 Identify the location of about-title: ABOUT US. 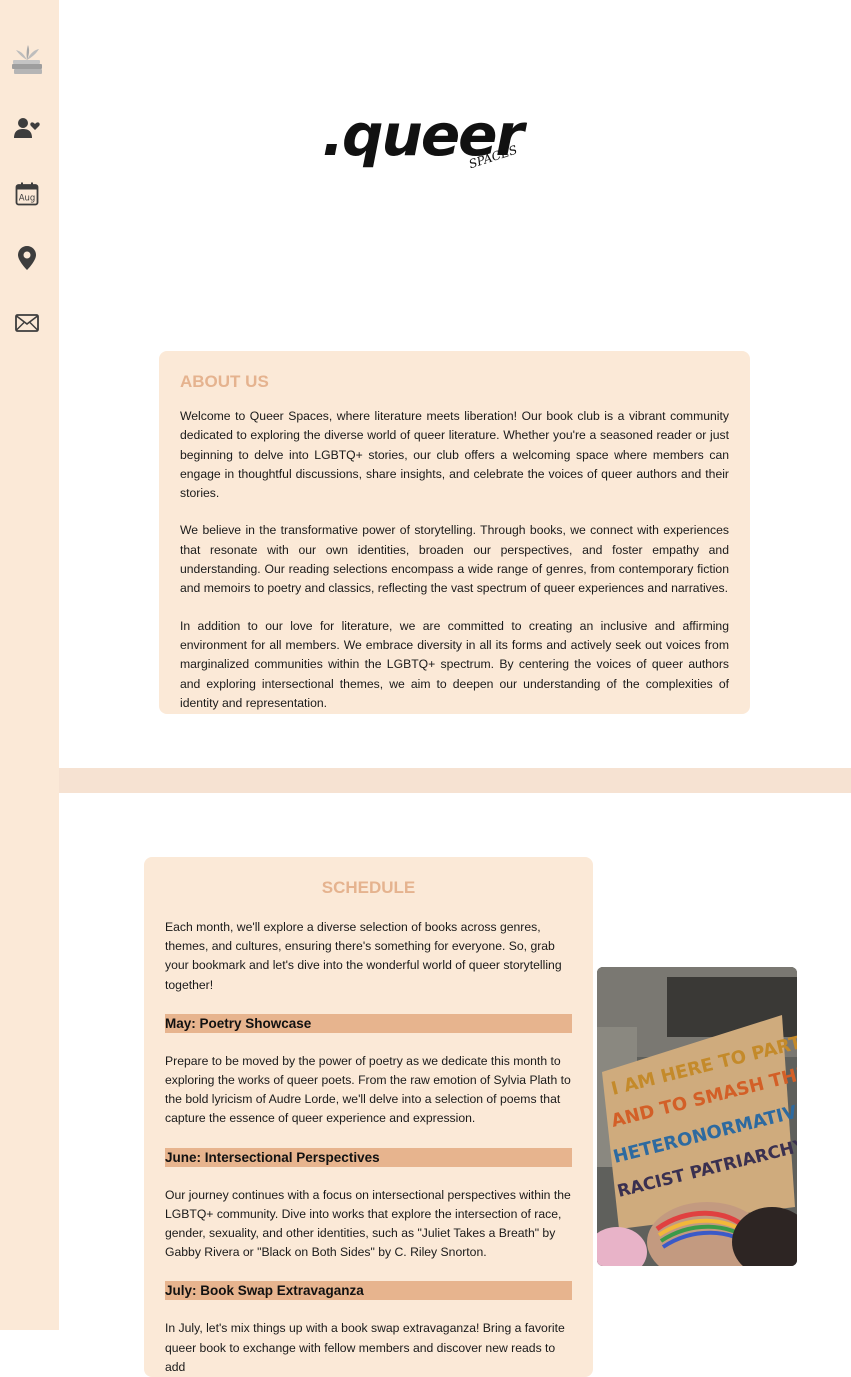
(224, 381).